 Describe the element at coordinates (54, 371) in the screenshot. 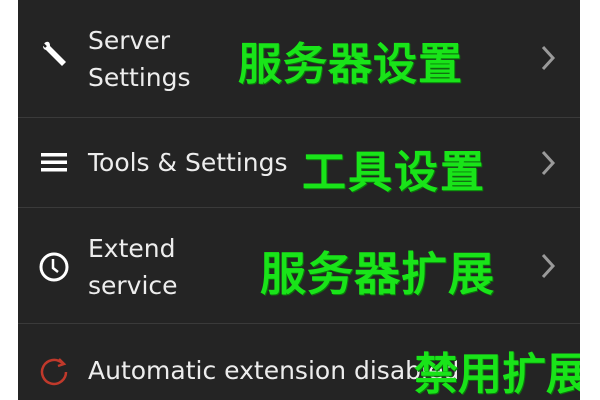

I see `refresh-icon` at that location.